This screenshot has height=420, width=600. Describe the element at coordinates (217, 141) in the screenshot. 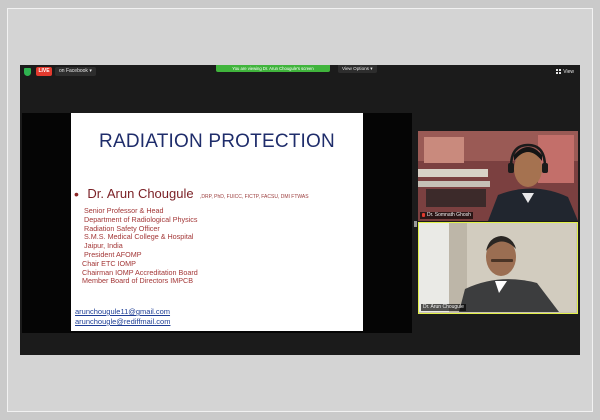

I see `slide-title: RADIATION PROTECTION` at that location.